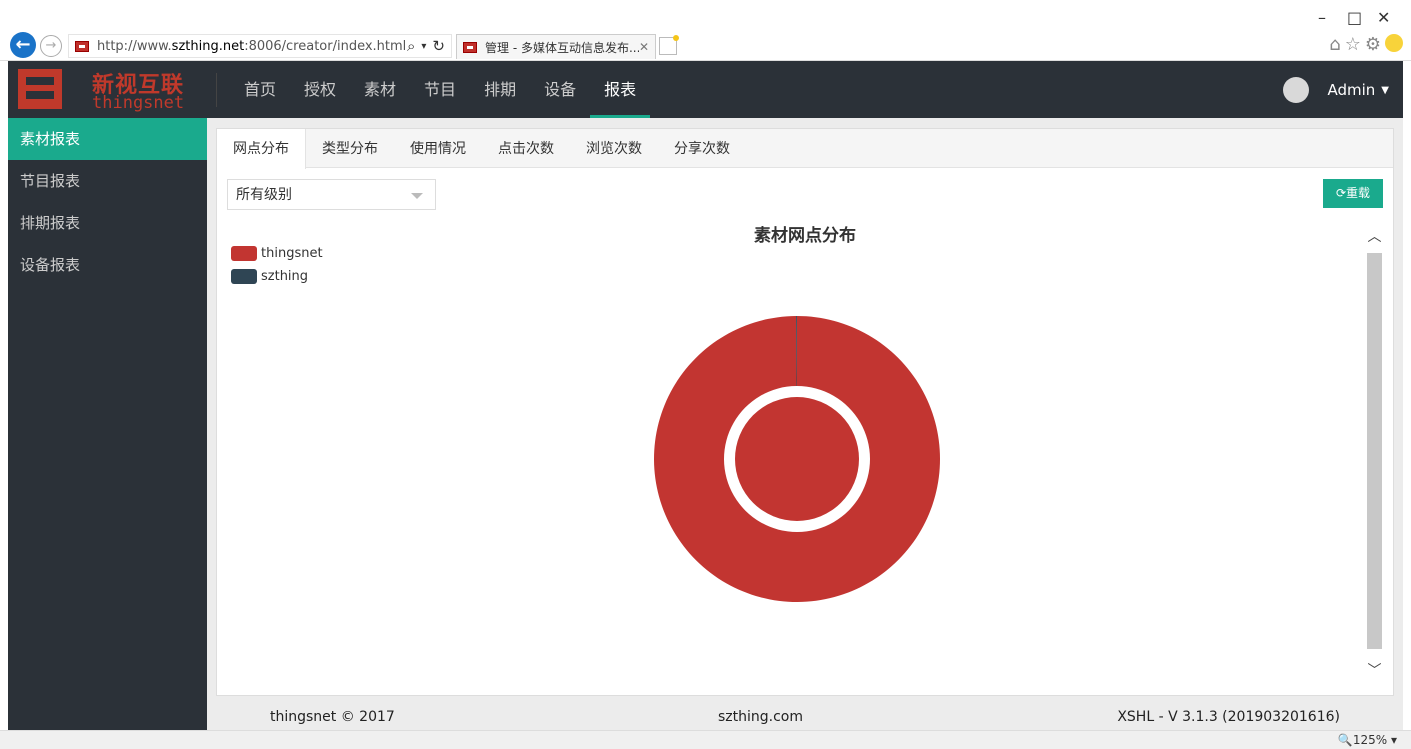 This screenshot has width=1411, height=749. Describe the element at coordinates (40, 89) in the screenshot. I see `logo-icon` at that location.